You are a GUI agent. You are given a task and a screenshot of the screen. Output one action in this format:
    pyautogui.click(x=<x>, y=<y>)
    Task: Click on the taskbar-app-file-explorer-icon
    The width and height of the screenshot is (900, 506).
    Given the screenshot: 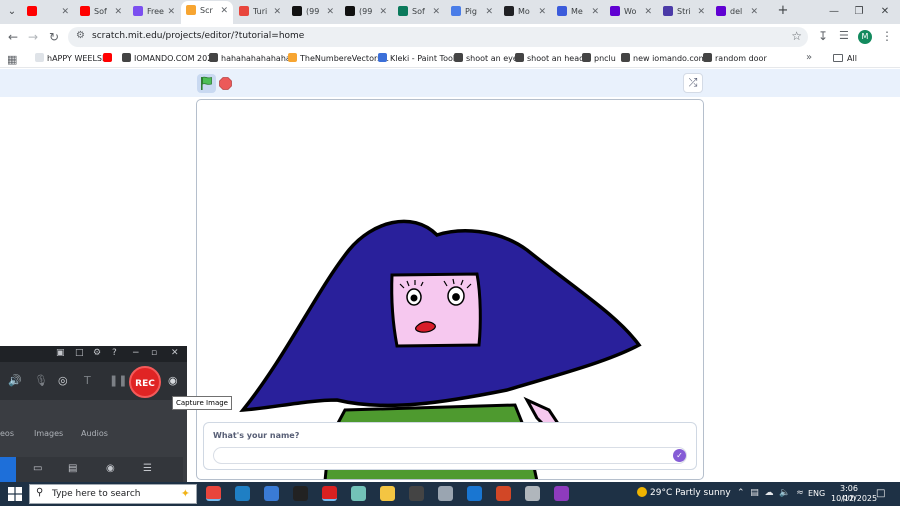 What is the action you would take?
    pyautogui.click(x=387, y=493)
    